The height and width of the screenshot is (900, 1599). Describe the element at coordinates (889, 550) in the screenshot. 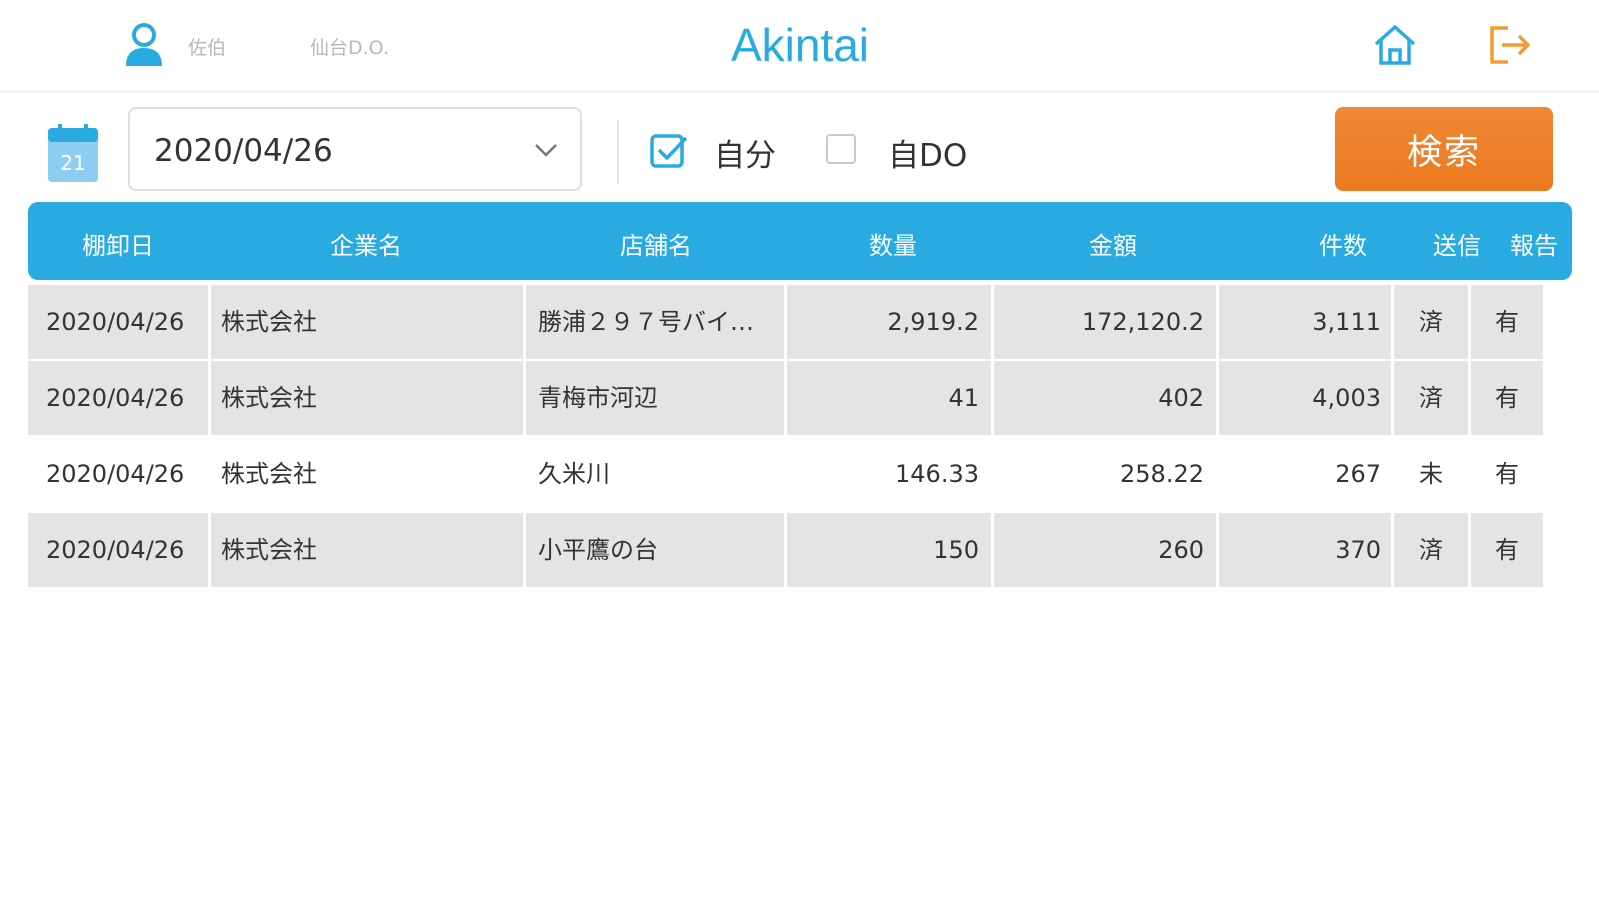

I see `cell-quantity: 150` at that location.